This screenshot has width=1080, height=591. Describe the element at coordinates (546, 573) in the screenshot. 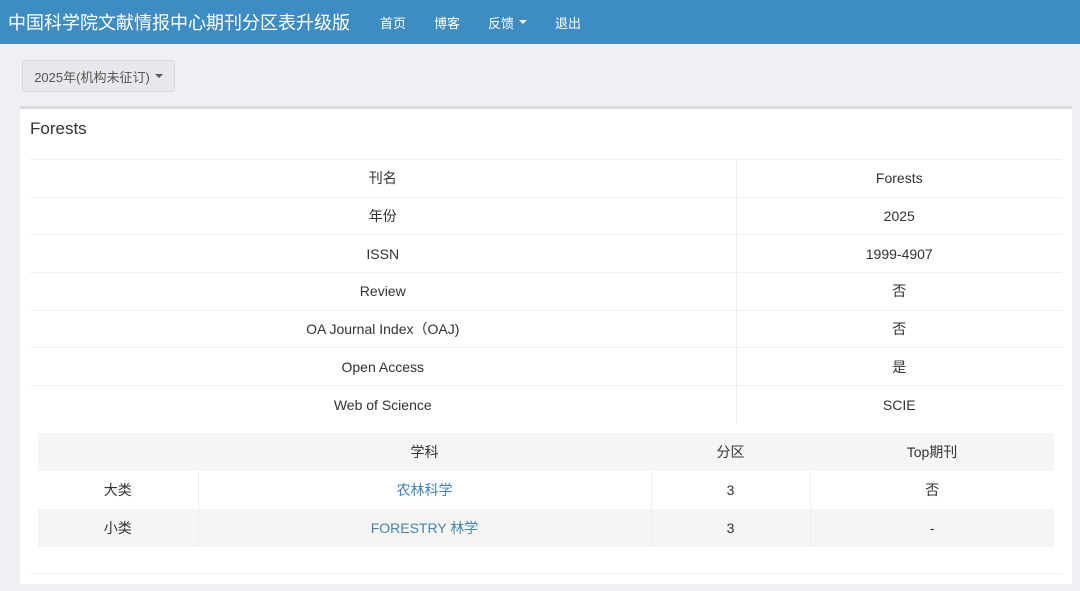

I see `divider` at that location.